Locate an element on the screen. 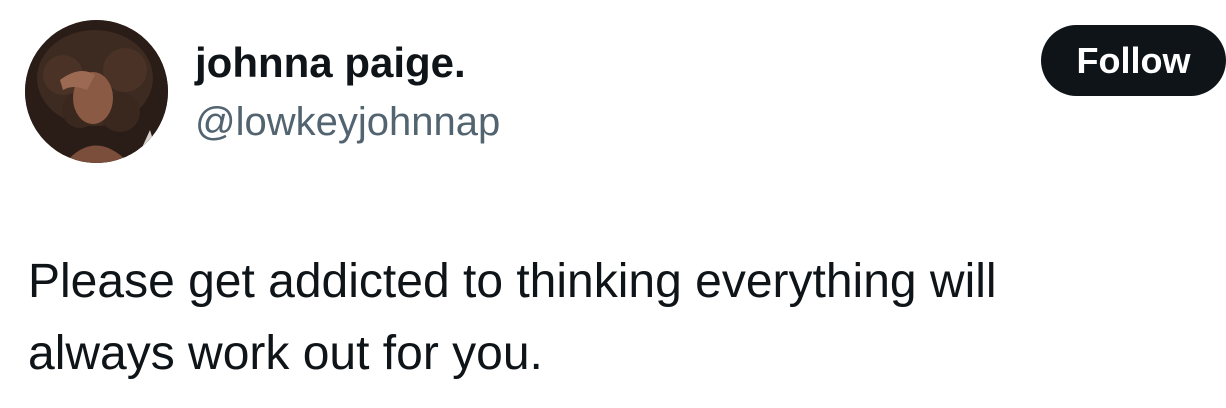 This screenshot has height=408, width=1226. follow-button: Follow is located at coordinates (1133, 60).